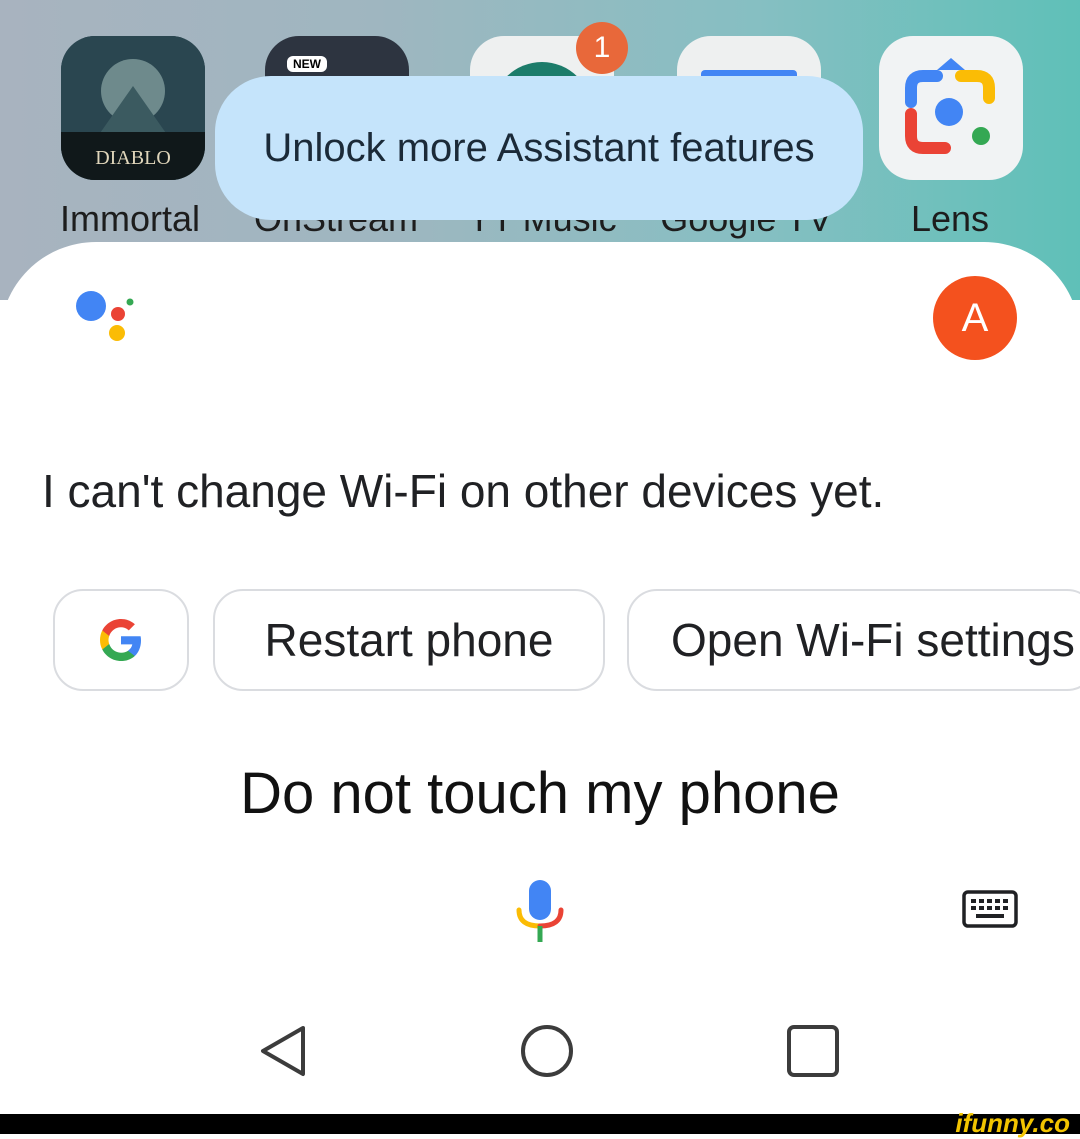 The height and width of the screenshot is (1139, 1080). What do you see at coordinates (540, 1124) in the screenshot?
I see `bottom-strip` at bounding box center [540, 1124].